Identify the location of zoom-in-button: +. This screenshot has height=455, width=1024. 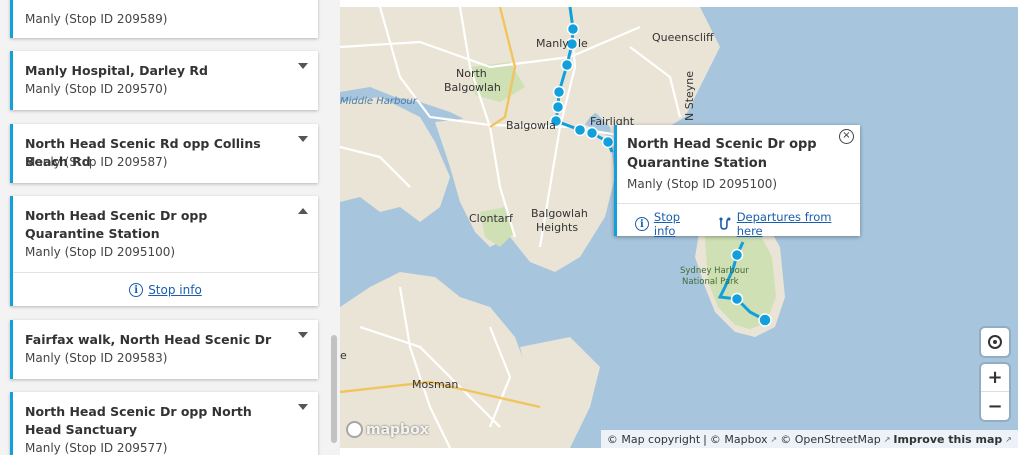
(995, 378).